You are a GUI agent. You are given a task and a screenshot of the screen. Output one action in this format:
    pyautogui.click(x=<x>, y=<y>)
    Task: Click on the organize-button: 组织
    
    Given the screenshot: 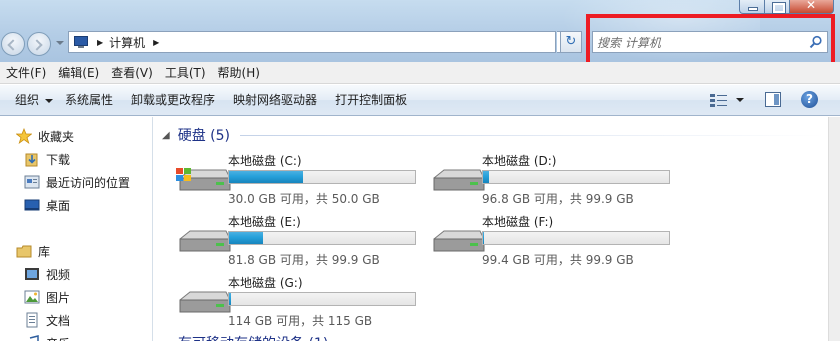 What is the action you would take?
    pyautogui.click(x=28, y=100)
    